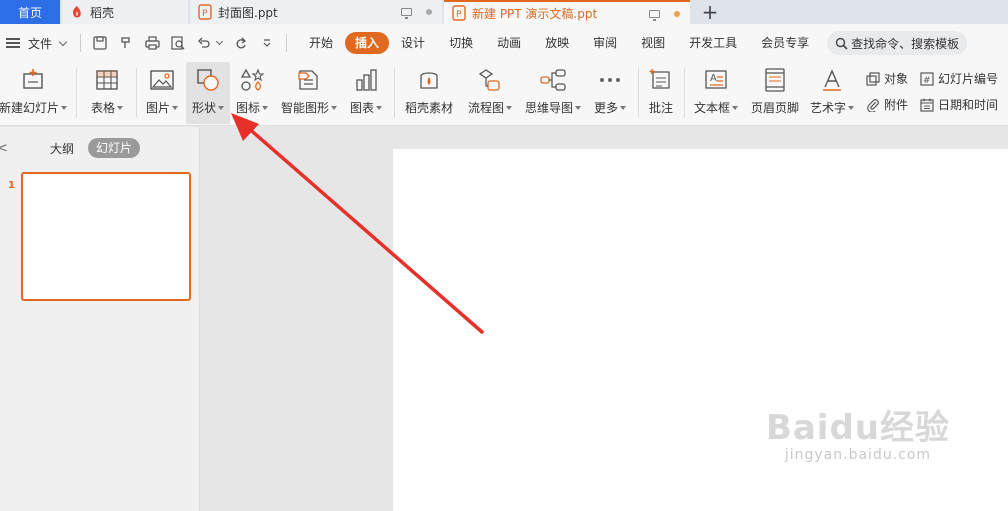 This screenshot has width=1008, height=511. What do you see at coordinates (557, 43) in the screenshot?
I see `menu-slideshow: 放映` at bounding box center [557, 43].